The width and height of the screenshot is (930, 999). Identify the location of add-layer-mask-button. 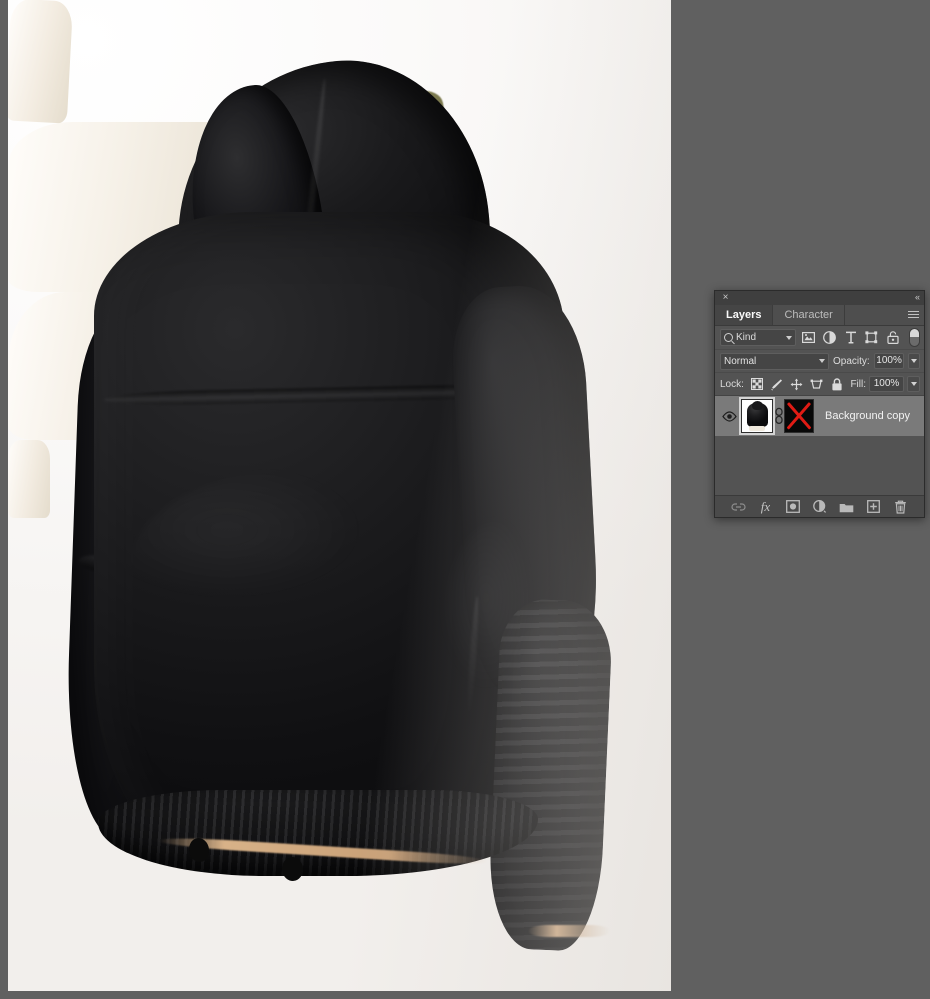
(793, 507).